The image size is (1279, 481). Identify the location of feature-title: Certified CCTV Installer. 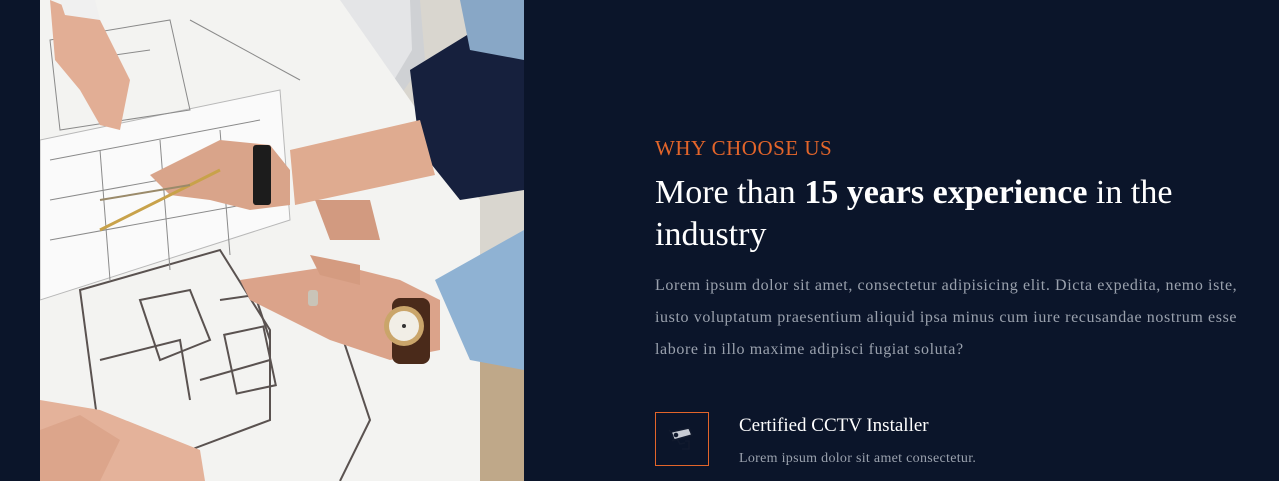
(834, 425).